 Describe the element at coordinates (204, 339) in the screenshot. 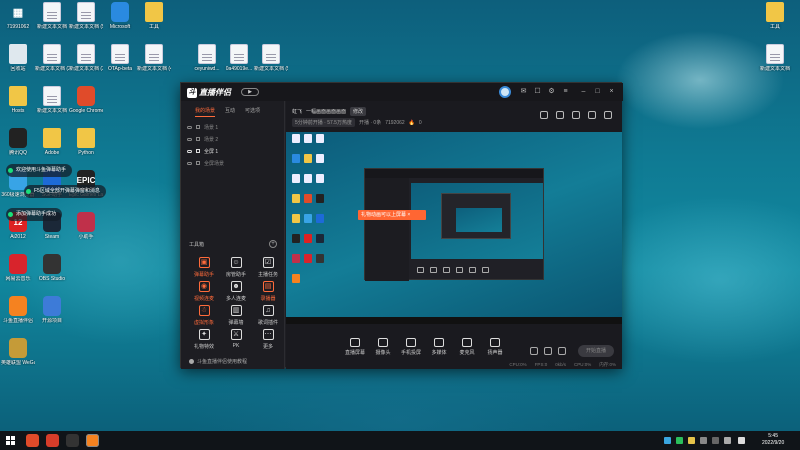

I see `tool-10: ✦ 礼物特效` at that location.